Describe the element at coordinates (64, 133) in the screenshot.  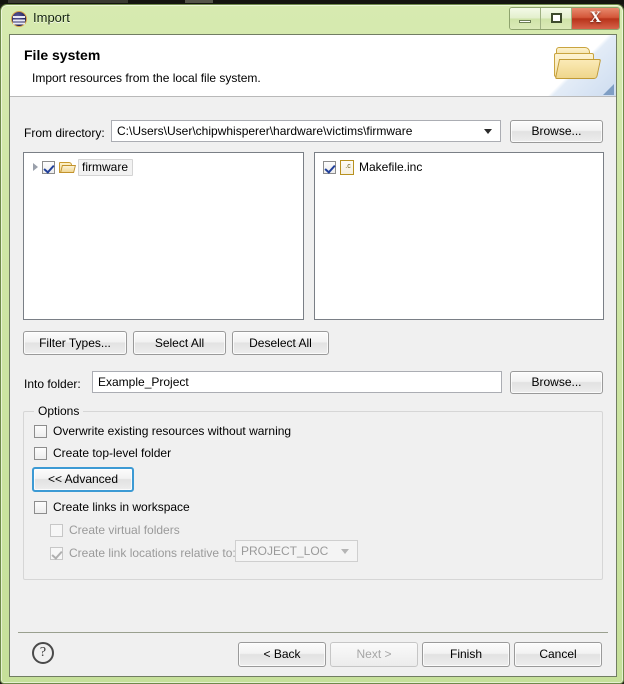
I see `from-directory-label: From directory:` at that location.